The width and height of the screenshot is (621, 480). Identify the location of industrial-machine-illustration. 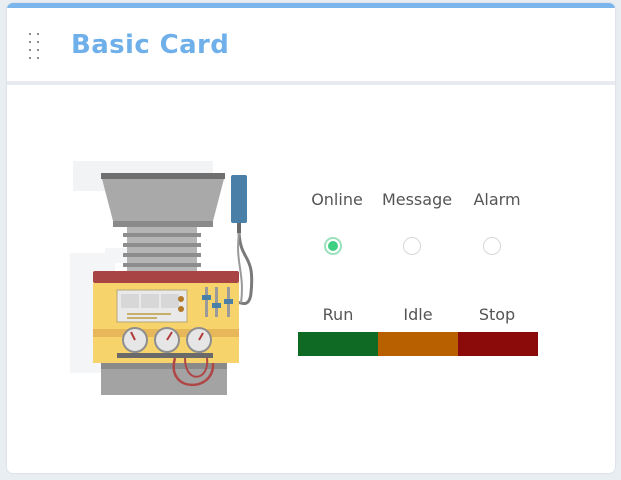
(162, 278).